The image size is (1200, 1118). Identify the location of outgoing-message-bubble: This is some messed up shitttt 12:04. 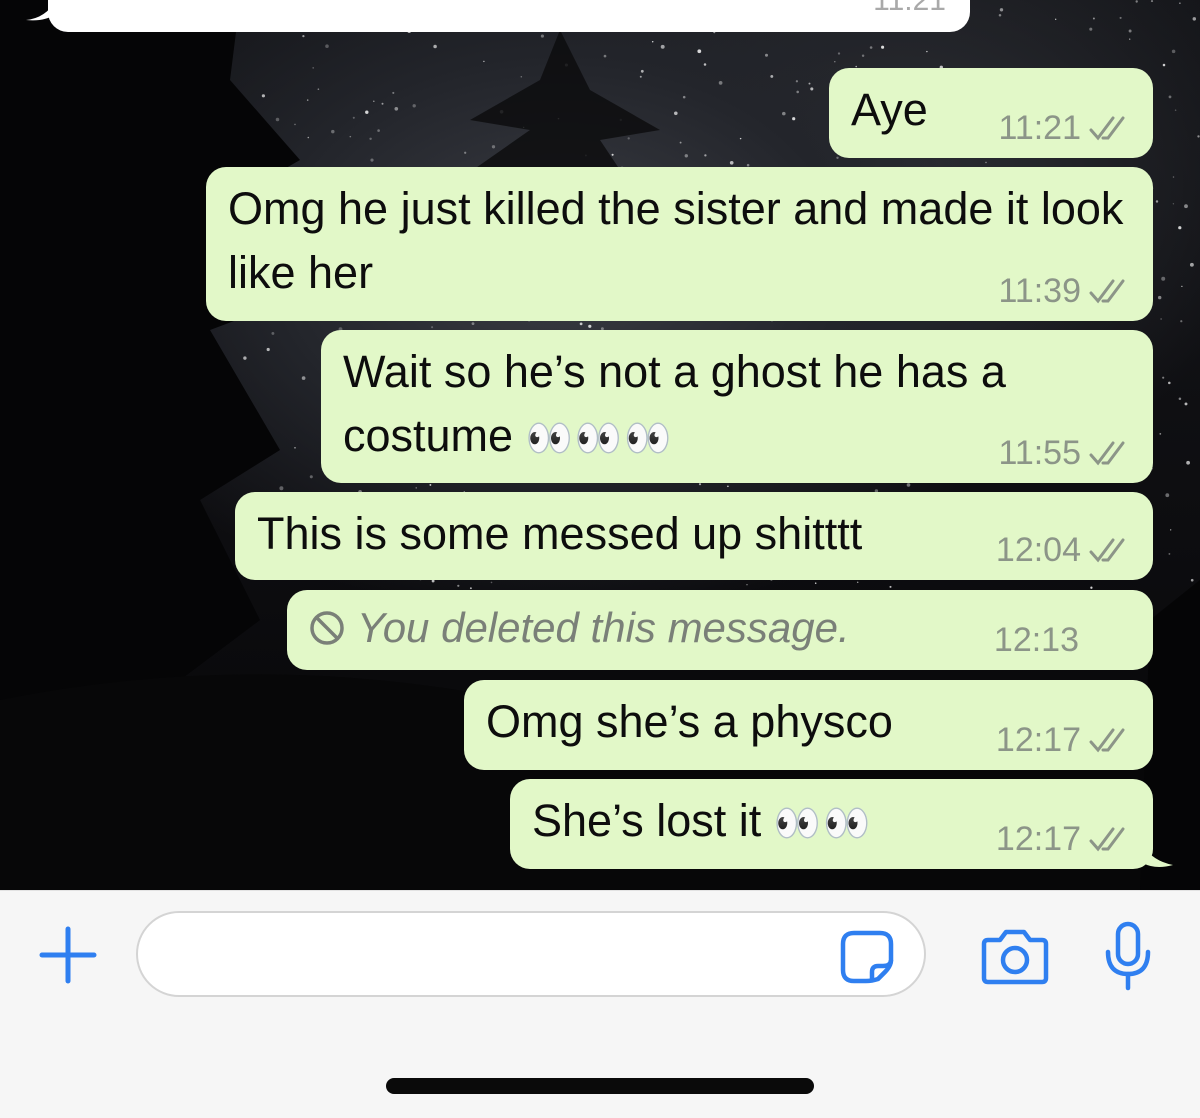
(694, 536).